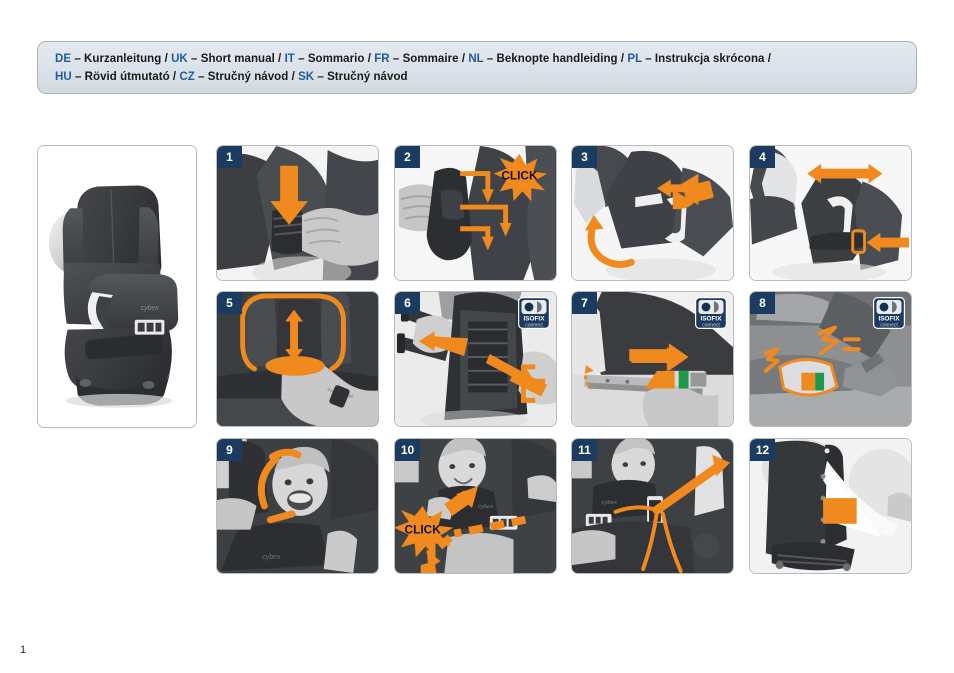  Describe the element at coordinates (23, 650) in the screenshot. I see `page-number: 1` at that location.